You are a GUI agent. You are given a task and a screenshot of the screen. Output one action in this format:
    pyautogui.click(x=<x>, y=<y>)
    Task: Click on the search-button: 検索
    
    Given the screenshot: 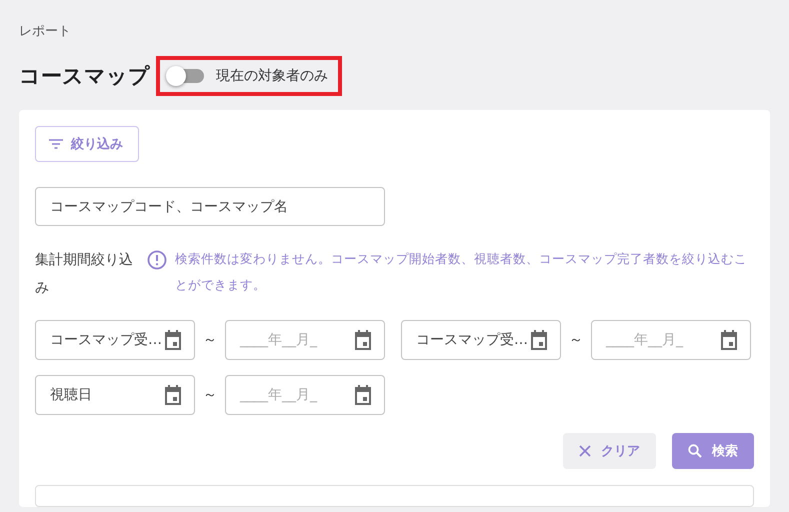 What is the action you would take?
    pyautogui.click(x=713, y=451)
    